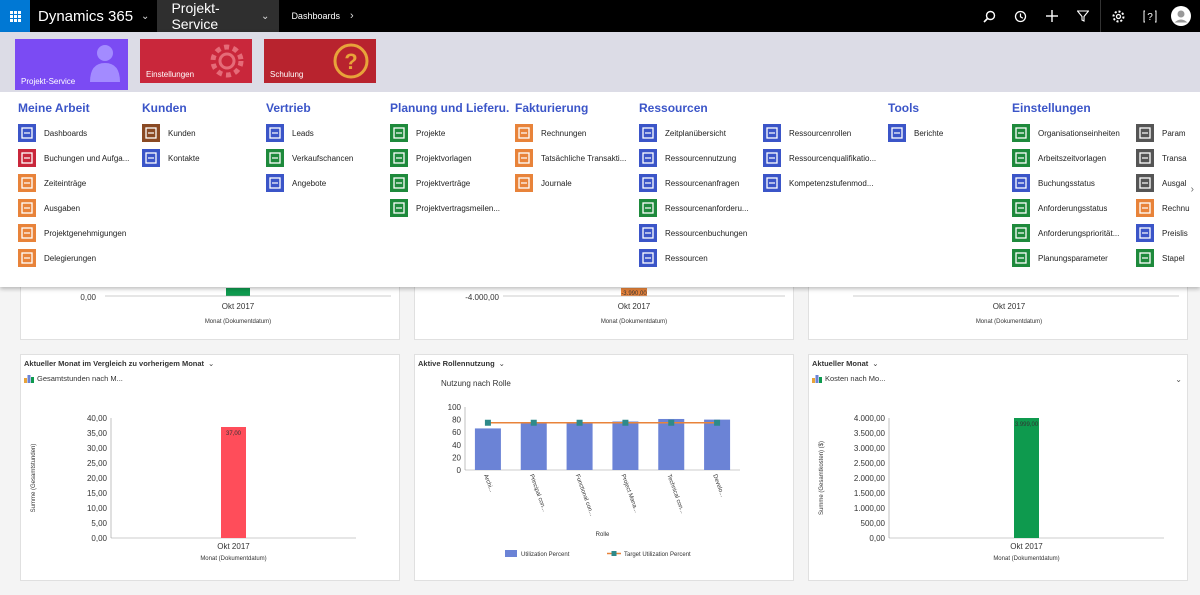 Image resolution: width=1200 pixels, height=595 pixels. I want to click on nav-item-label: Projekte, so click(431, 133).